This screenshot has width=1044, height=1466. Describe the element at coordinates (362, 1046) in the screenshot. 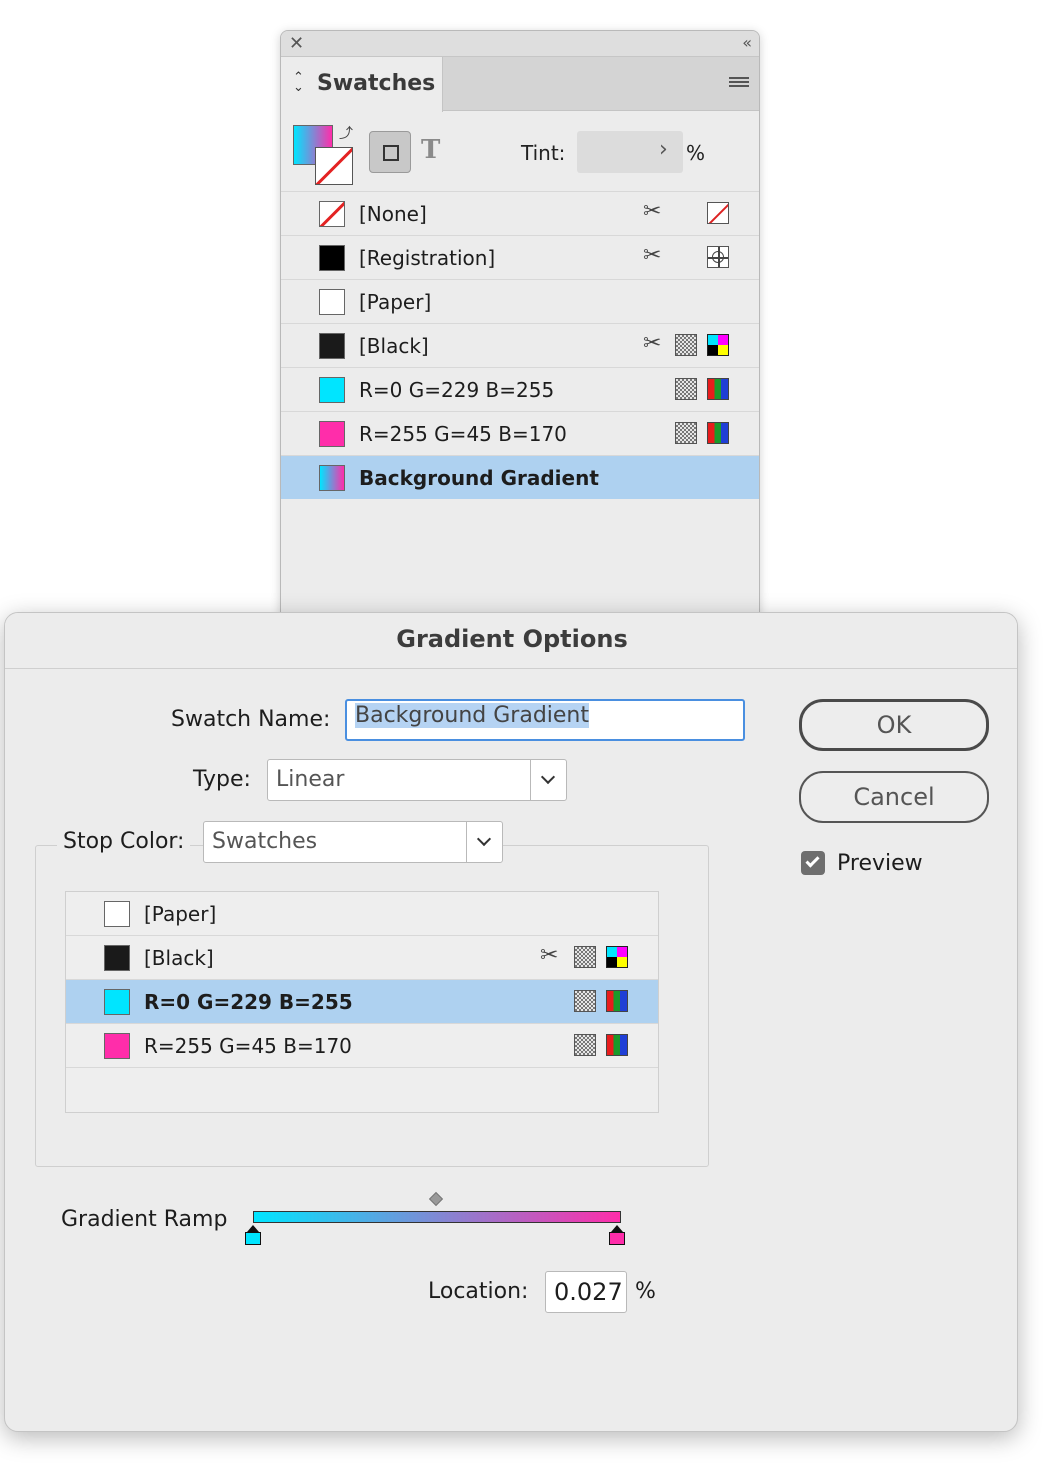

I see `stop-row-magenta: R=255 G=45 B=170` at that location.